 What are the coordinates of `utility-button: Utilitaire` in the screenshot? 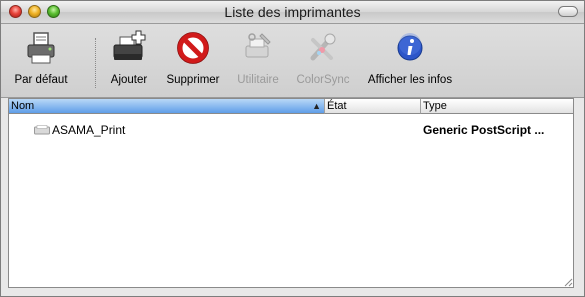 It's located at (258, 61).